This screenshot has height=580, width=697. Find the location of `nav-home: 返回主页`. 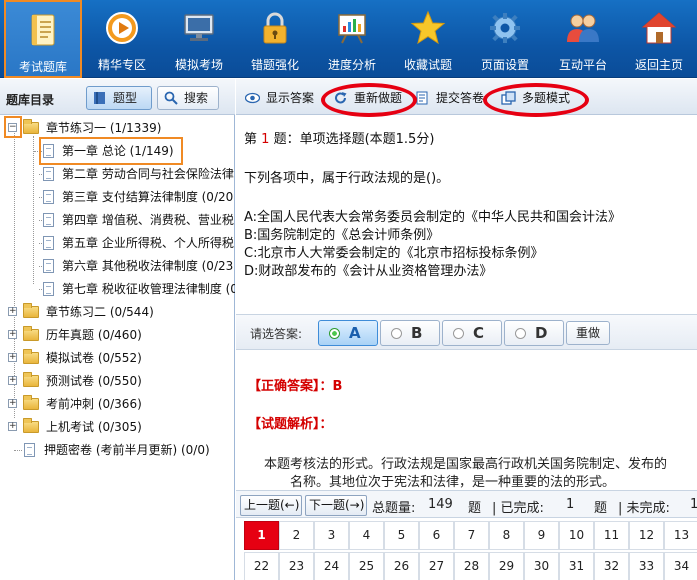

nav-home: 返回主页 is located at coordinates (658, 39).